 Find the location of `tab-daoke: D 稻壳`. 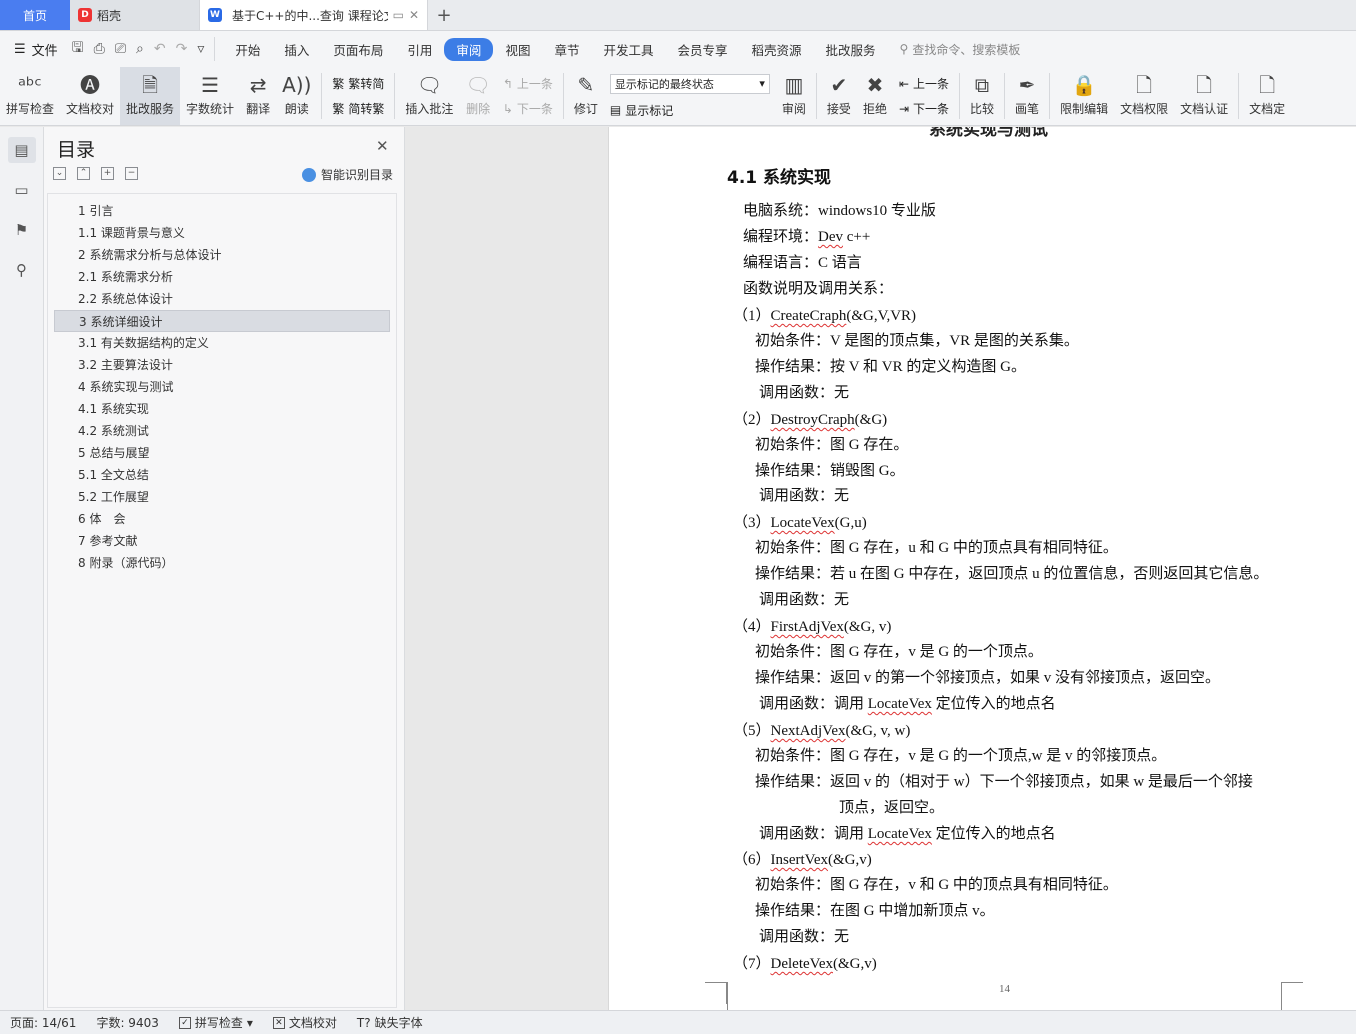

tab-daoke: D 稻壳 is located at coordinates (135, 15).